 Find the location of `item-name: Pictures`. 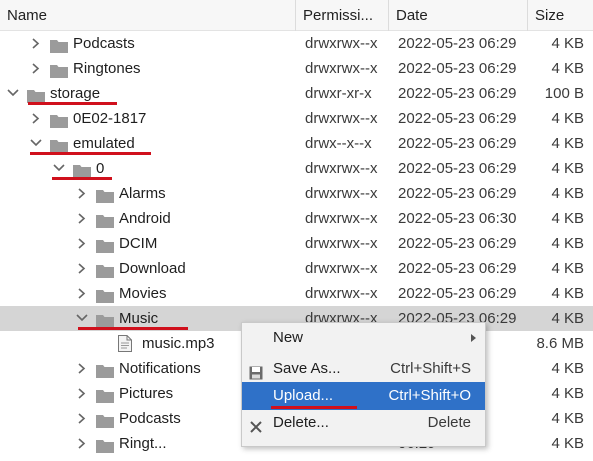

item-name: Pictures is located at coordinates (146, 393).